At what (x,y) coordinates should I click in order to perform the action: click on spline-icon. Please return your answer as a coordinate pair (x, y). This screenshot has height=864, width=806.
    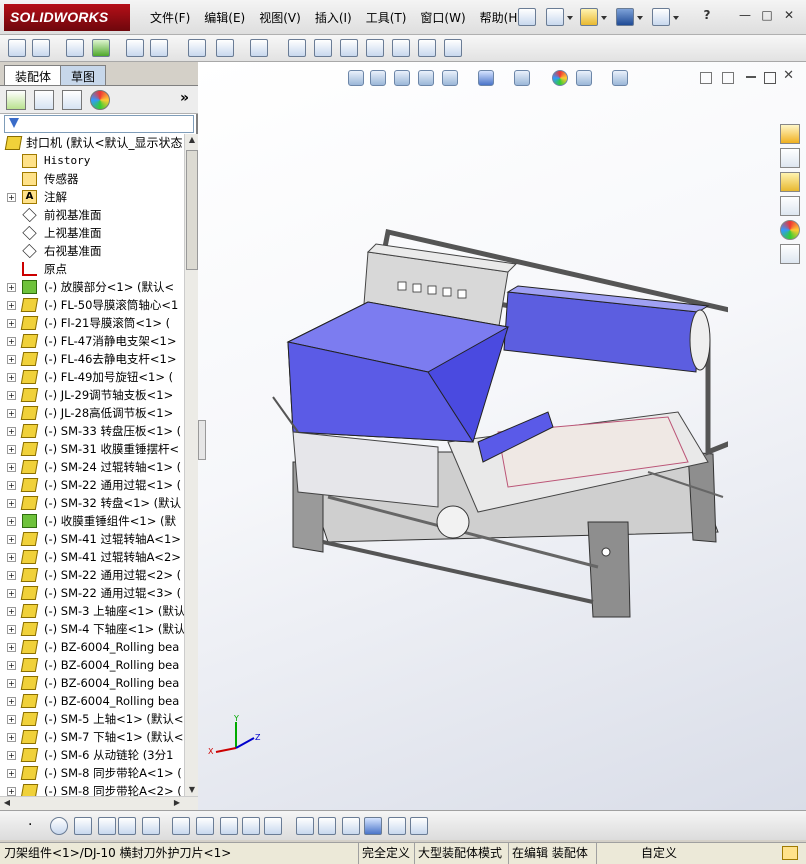
    Looking at the image, I should click on (273, 826).